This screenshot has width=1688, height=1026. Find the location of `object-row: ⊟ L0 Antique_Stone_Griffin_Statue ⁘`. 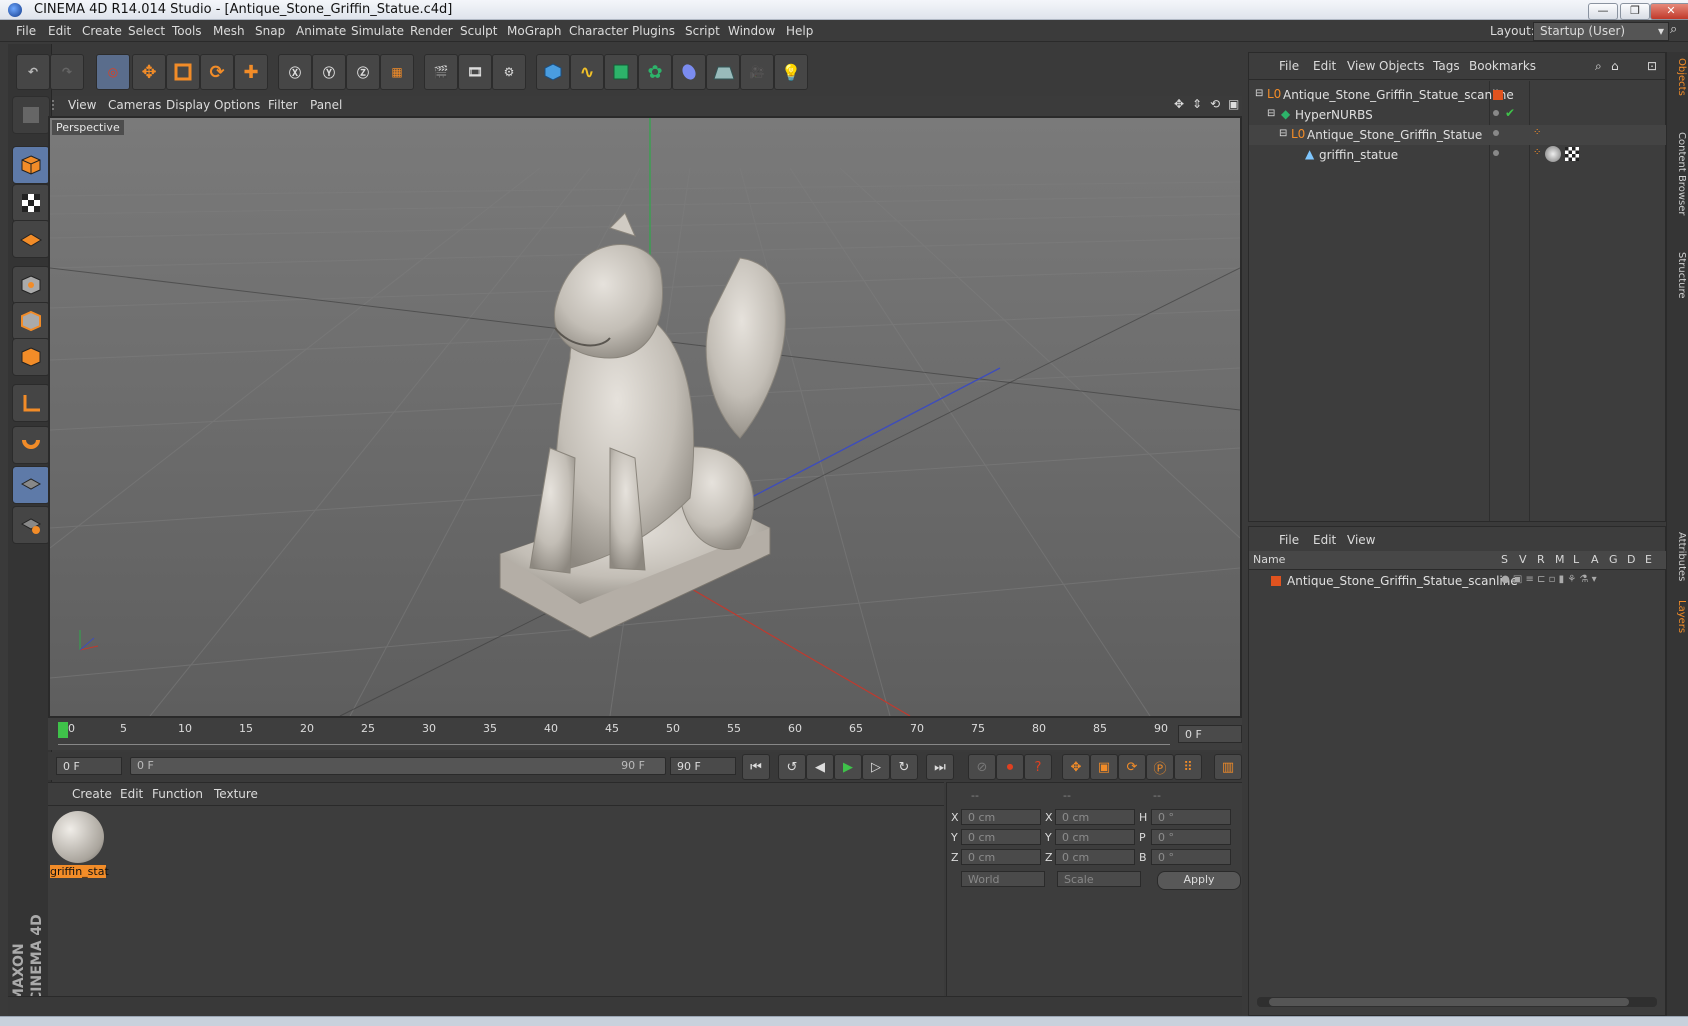

object-row: ⊟ L0 Antique_Stone_Griffin_Statue ⁘ is located at coordinates (1458, 135).